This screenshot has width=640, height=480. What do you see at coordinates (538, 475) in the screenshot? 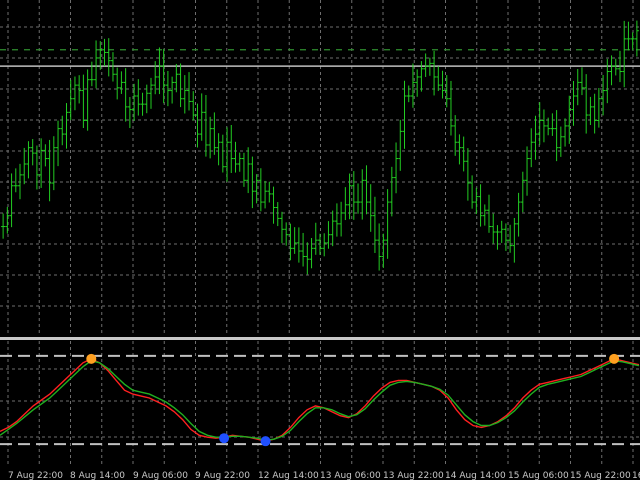
I see `time-label: 15 Aug 06:00` at bounding box center [538, 475].